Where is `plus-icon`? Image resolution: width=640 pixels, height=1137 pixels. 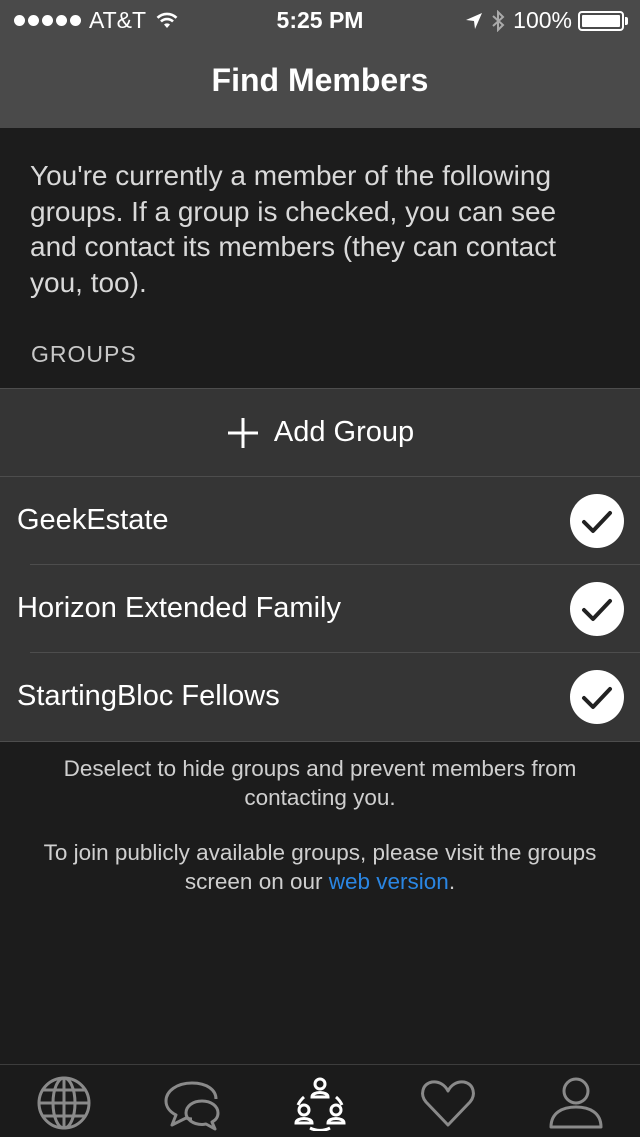
plus-icon is located at coordinates (242, 432).